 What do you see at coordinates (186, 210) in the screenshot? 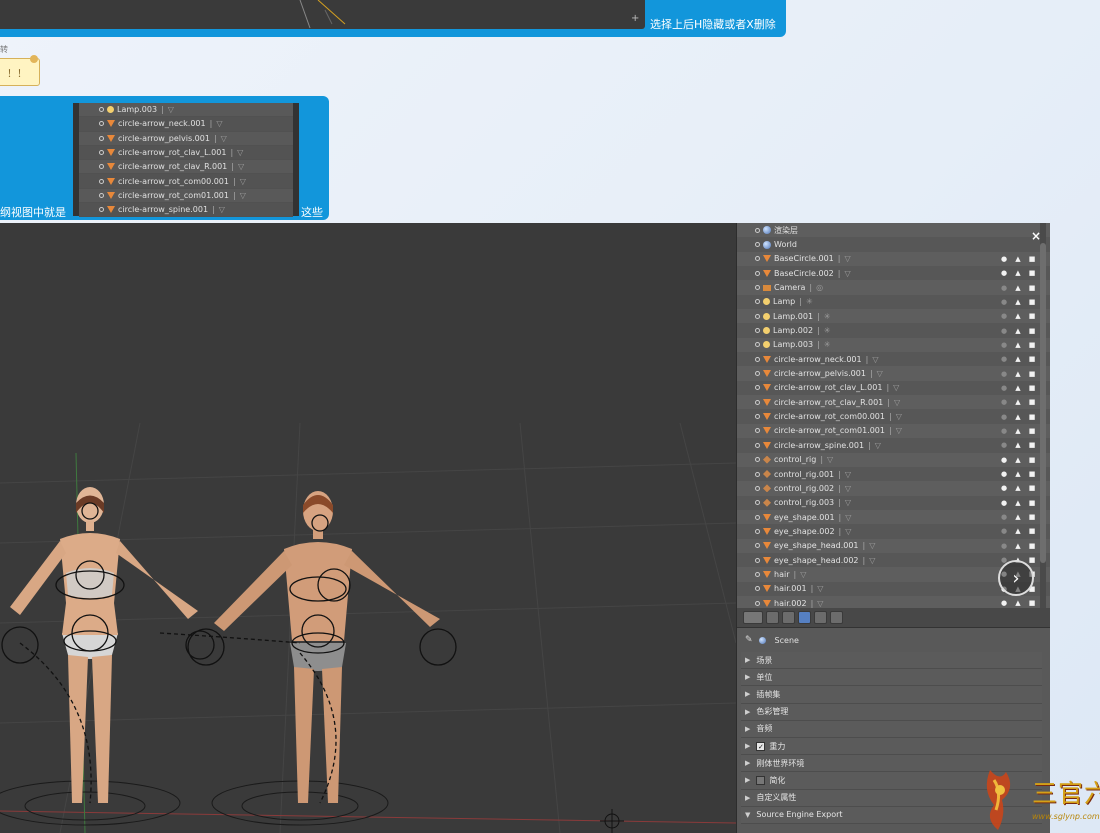
I see `mini-outliner-row: circle-arrow_spine.001 | ▽` at bounding box center [186, 210].